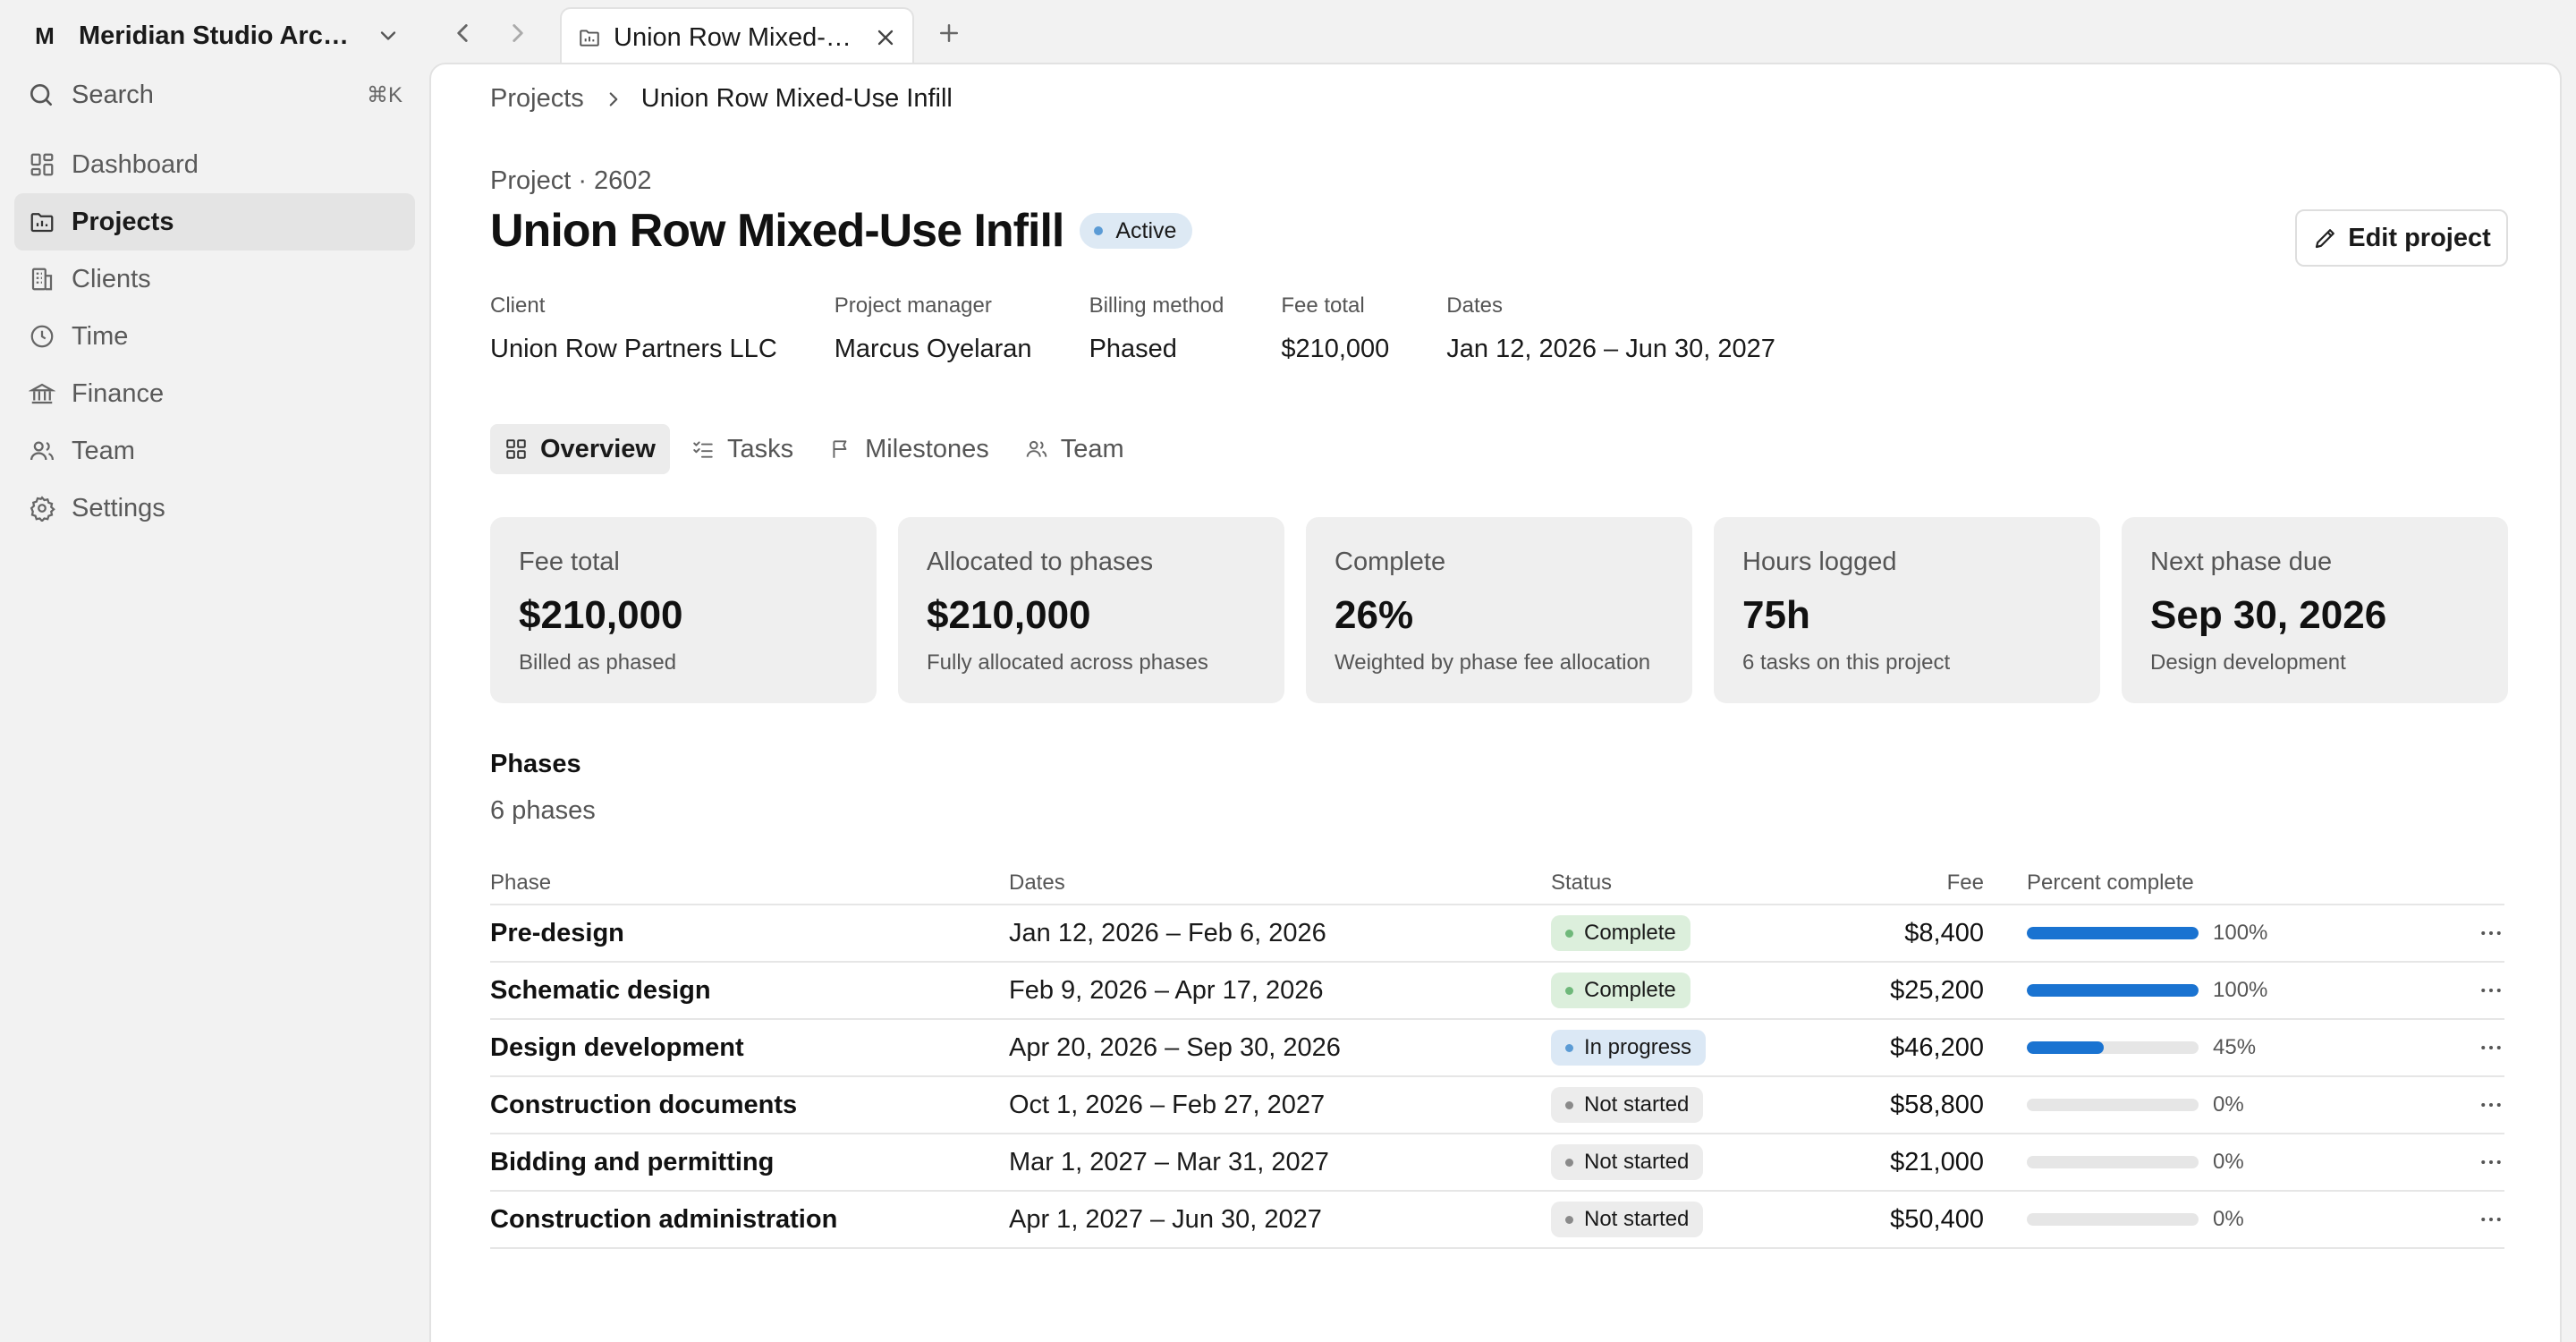 This screenshot has height=1342, width=2576. What do you see at coordinates (749, 1220) in the screenshot?
I see `phase-name: Construction administration` at bounding box center [749, 1220].